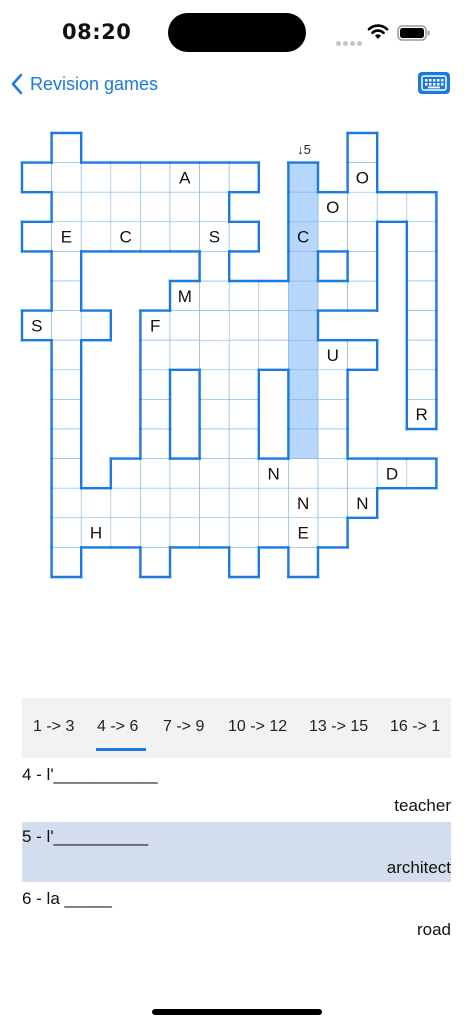 This screenshot has height=1024, width=473. Describe the element at coordinates (53, 727) in the screenshot. I see `tab-1-3: 1 -> 3` at that location.